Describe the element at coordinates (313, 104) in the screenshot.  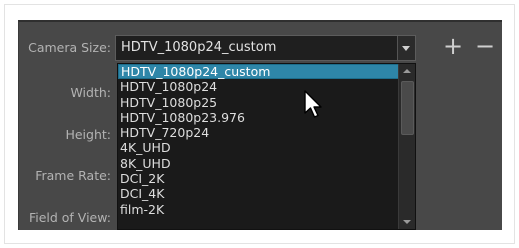
I see `mouse-pointer-icon` at that location.